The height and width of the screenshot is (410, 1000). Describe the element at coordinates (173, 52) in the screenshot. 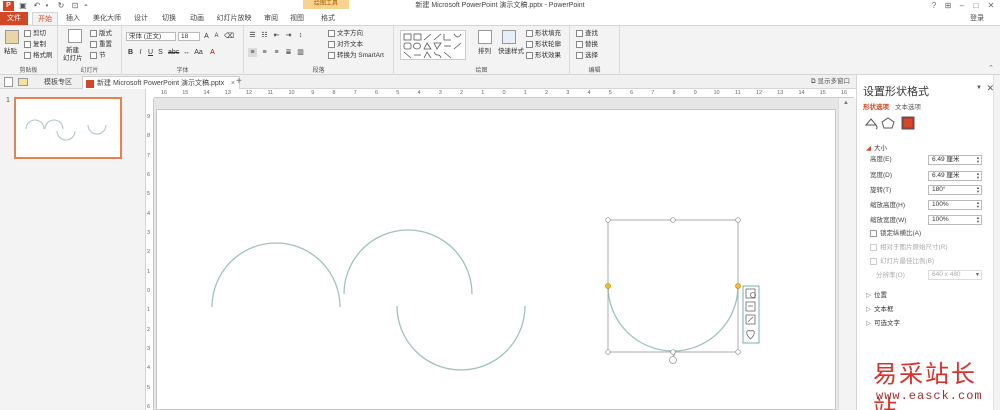

I see `strikethrough-icon: abc` at that location.